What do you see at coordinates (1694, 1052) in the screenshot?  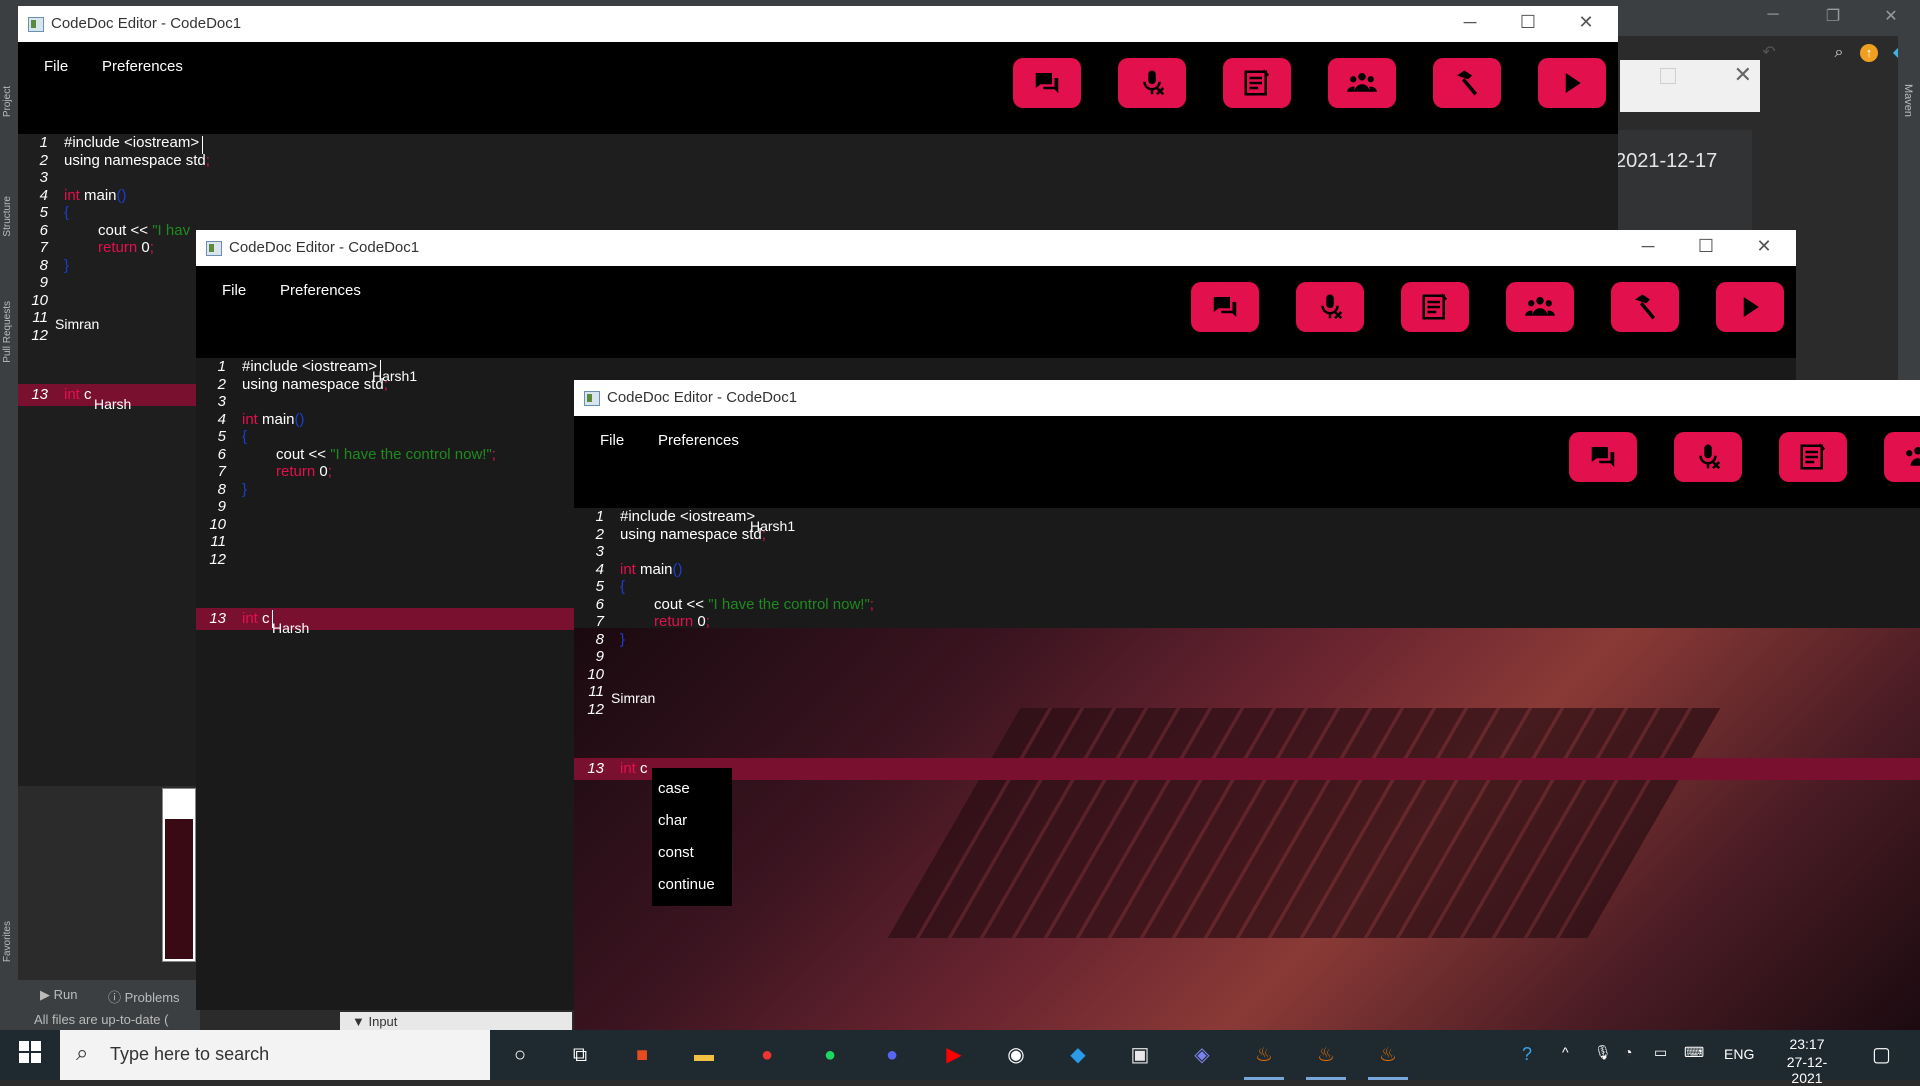 I see `keyboard-icon: ⌨` at bounding box center [1694, 1052].